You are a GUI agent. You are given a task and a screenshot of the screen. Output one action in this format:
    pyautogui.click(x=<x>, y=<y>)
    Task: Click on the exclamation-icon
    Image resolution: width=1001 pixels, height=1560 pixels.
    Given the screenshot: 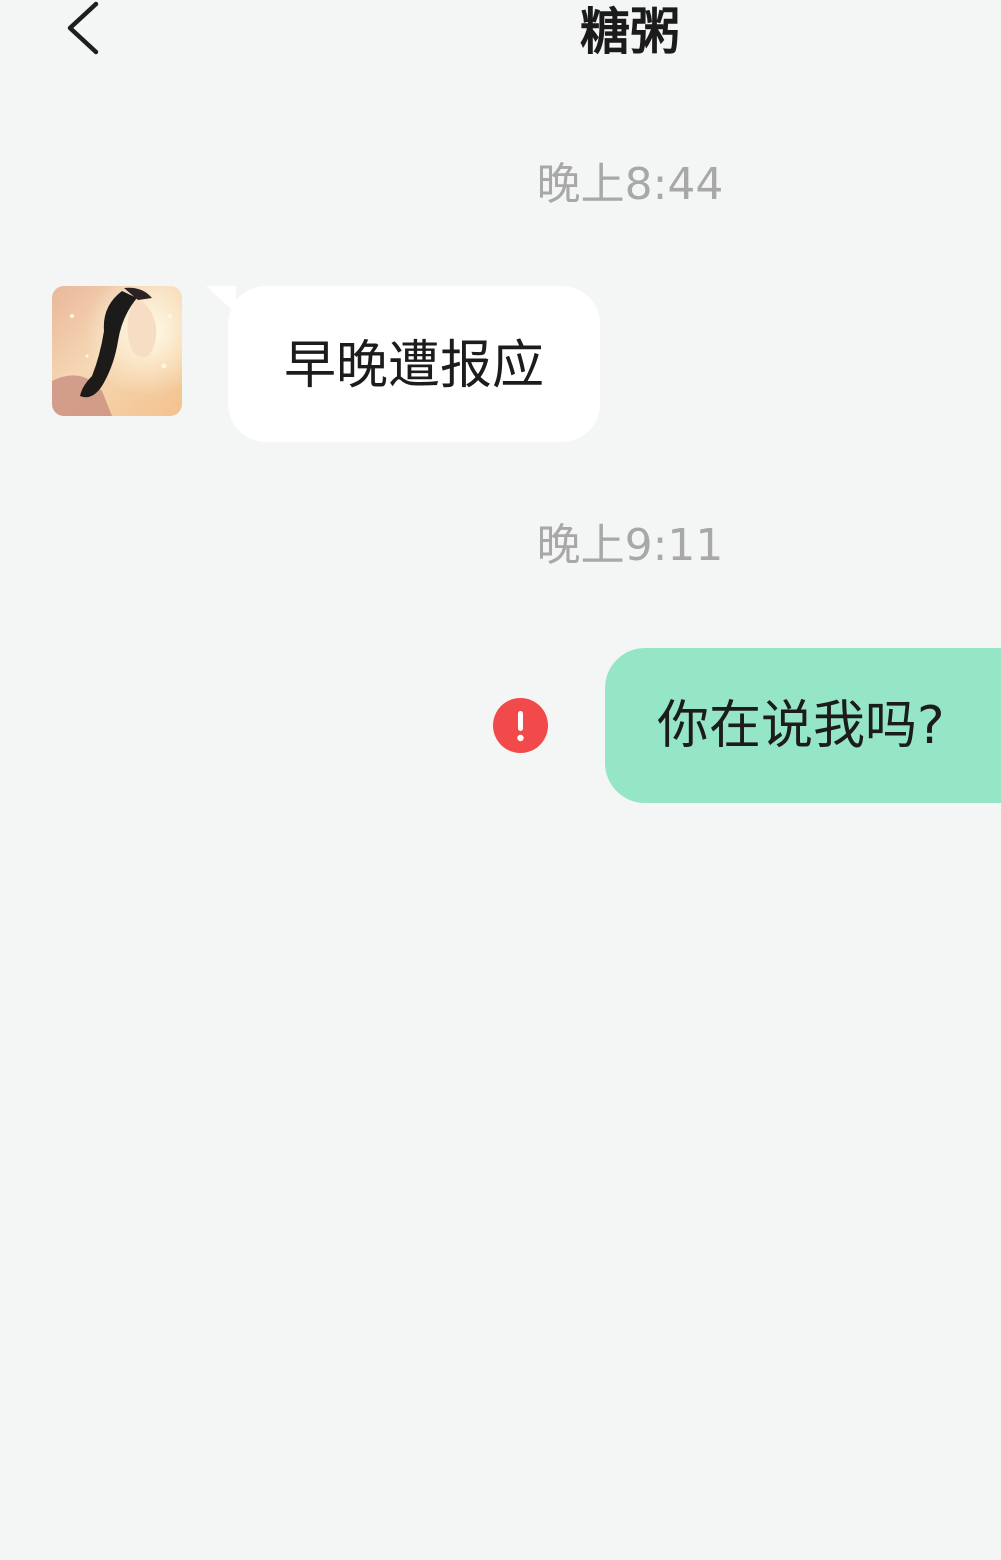 What is the action you would take?
    pyautogui.click(x=520, y=726)
    